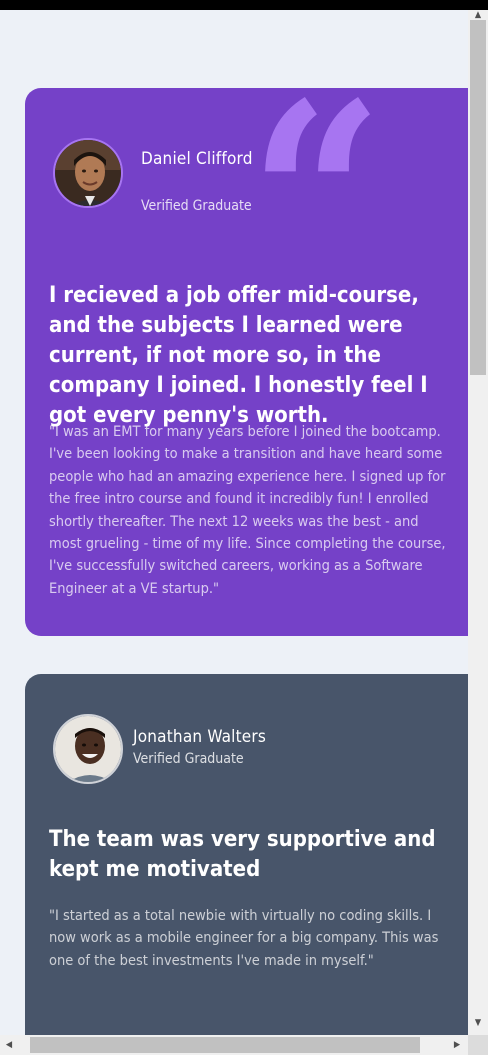 The width and height of the screenshot is (488, 1055). I want to click on triangle-left-icon: ◀, so click(9, 1045).